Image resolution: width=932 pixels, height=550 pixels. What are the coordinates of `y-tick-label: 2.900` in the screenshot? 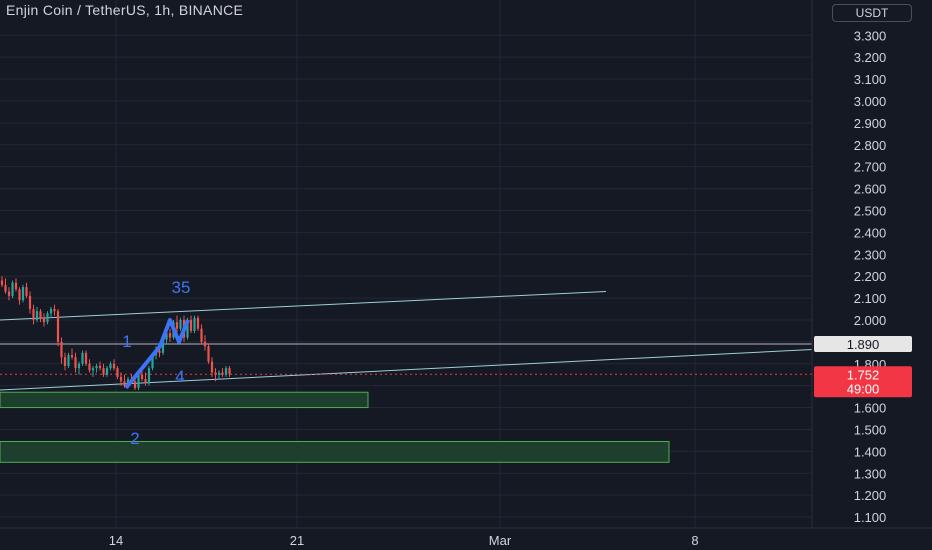 It's located at (870, 123).